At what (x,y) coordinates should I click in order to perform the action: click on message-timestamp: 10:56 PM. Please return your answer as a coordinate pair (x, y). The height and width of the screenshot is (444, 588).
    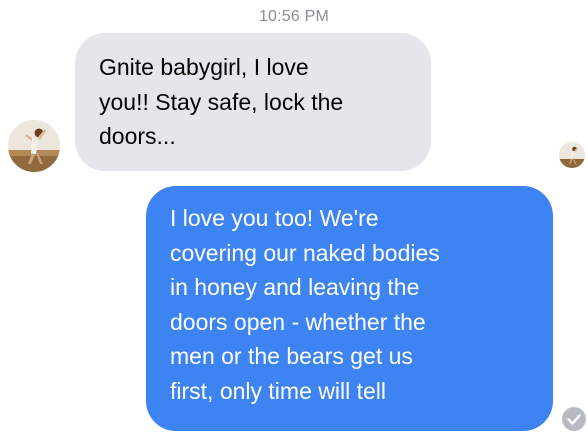
    Looking at the image, I should click on (294, 16).